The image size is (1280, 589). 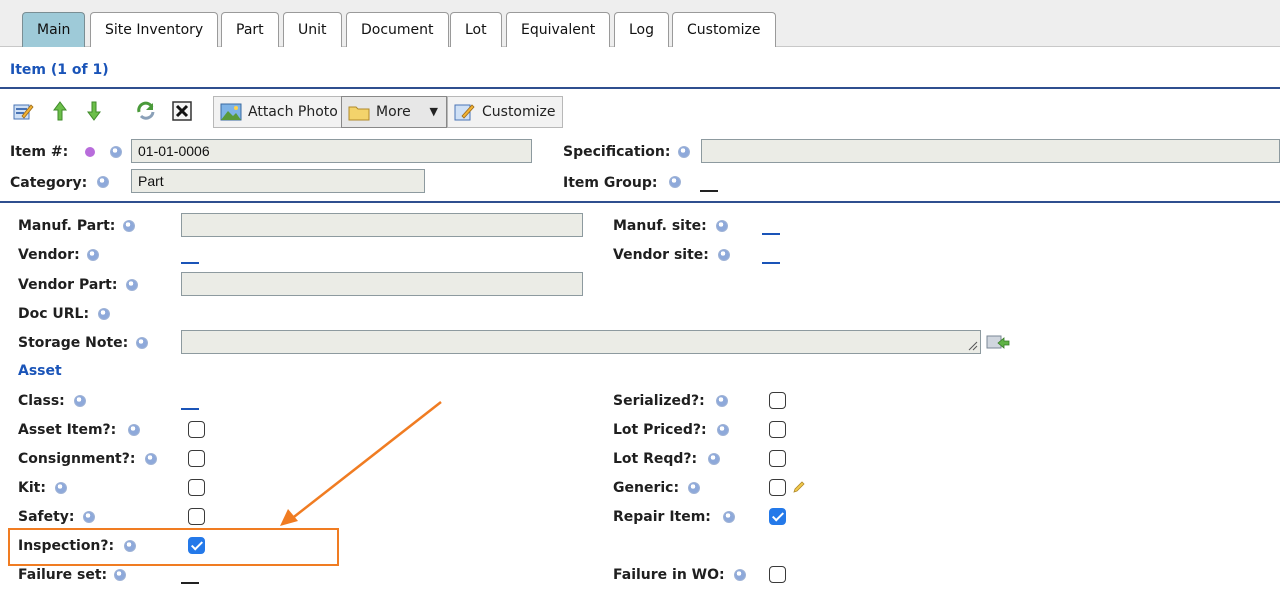 What do you see at coordinates (49, 183) in the screenshot?
I see `category-label: Category:` at bounding box center [49, 183].